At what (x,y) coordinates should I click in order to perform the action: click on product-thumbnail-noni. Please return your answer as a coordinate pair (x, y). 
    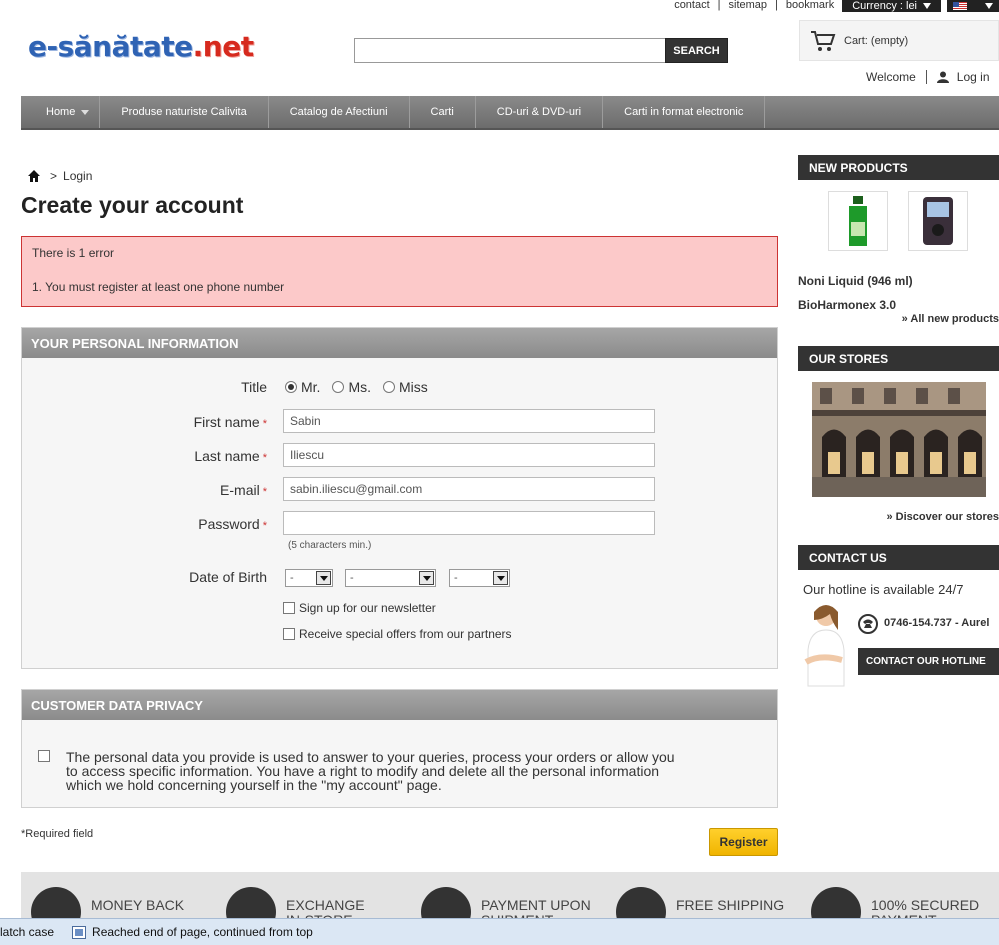
    Looking at the image, I should click on (858, 221).